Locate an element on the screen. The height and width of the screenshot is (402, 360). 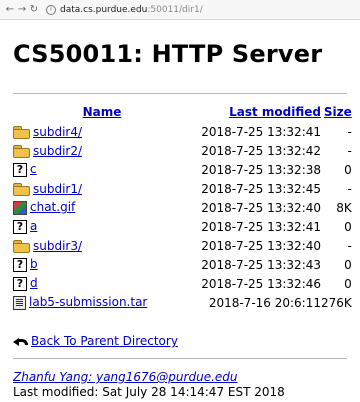
table-row: ? a 2018-7-25 13:32:41 0 is located at coordinates (182, 226).